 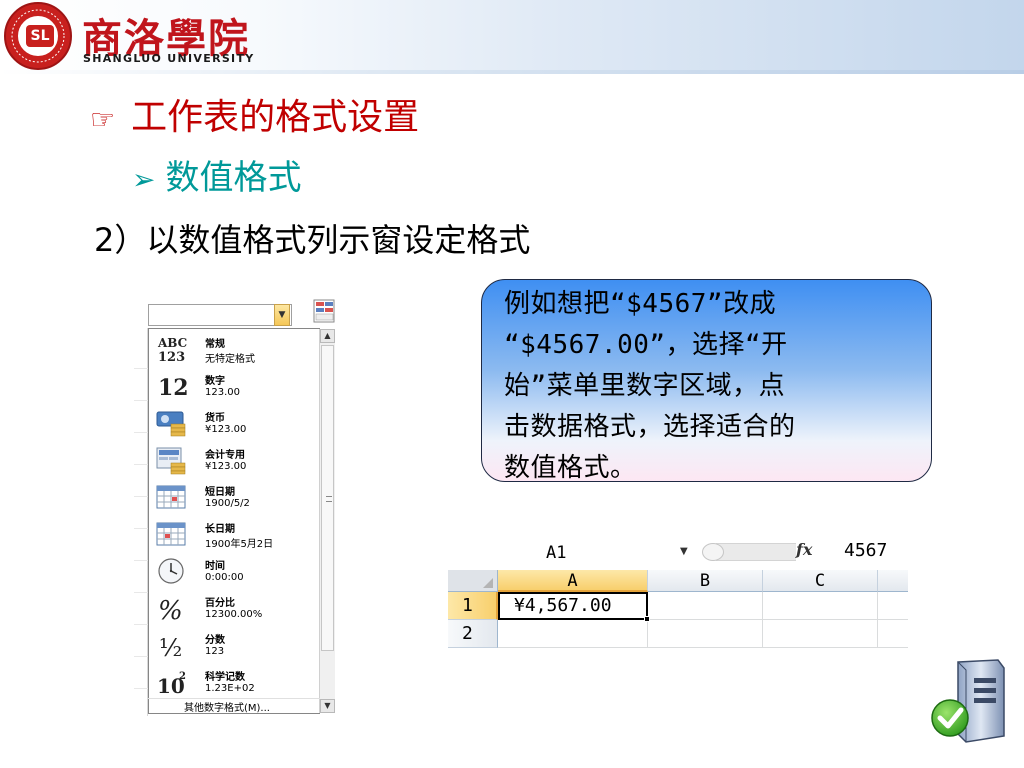 I want to click on cell-b2, so click(x=705, y=634).